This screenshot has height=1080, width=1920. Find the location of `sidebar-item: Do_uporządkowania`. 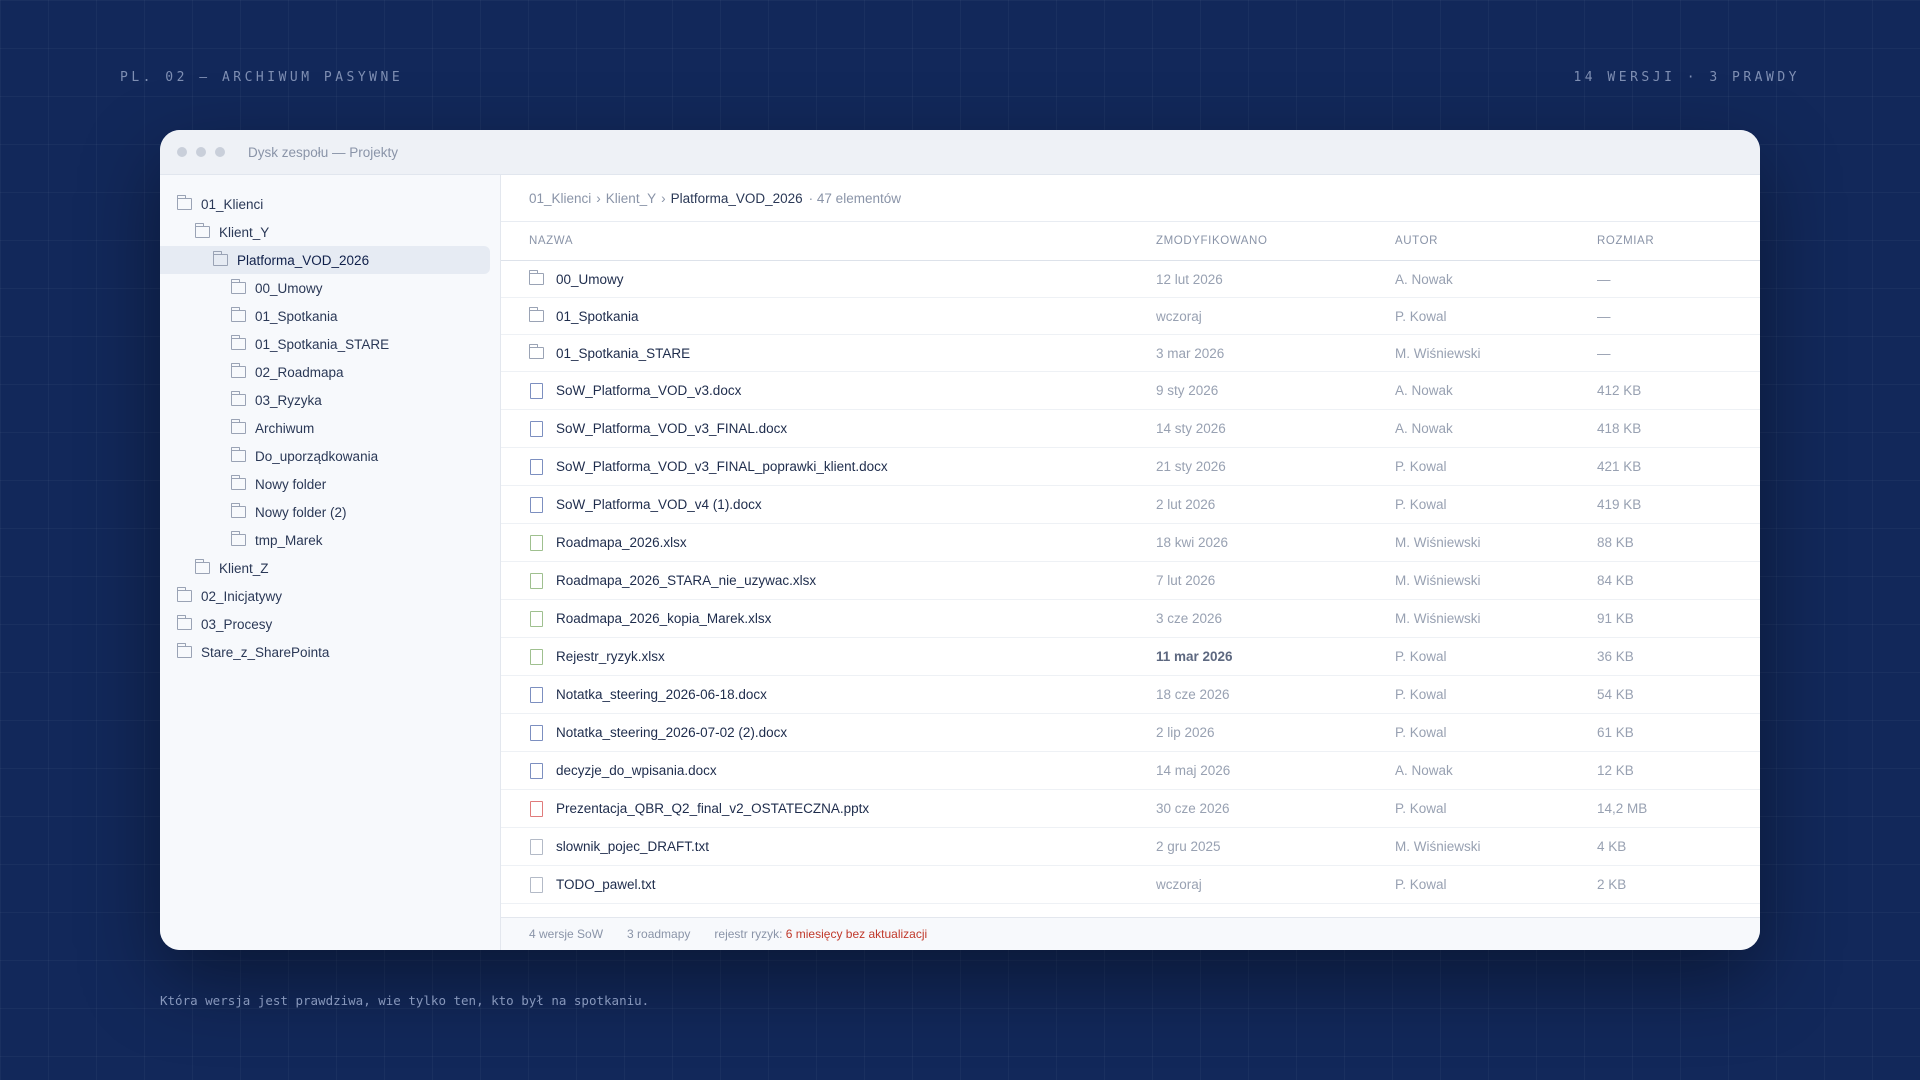

sidebar-item: Do_uporządkowania is located at coordinates (325, 456).